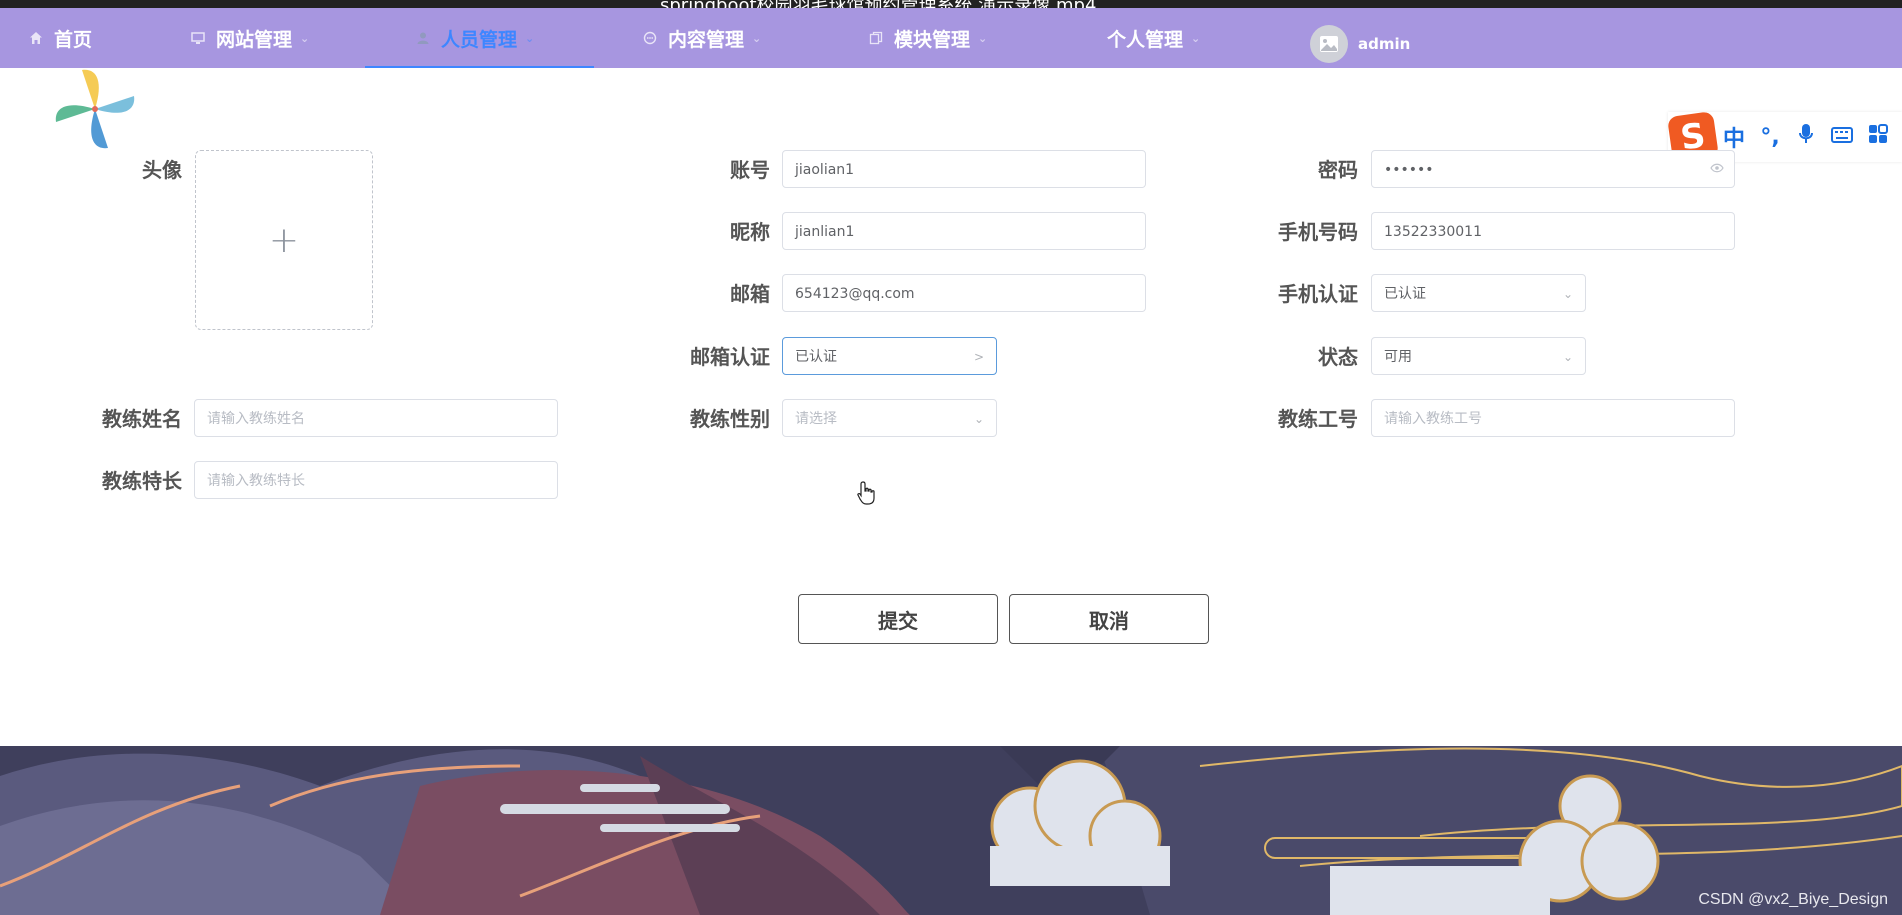  Describe the element at coordinates (73, 39) in the screenshot. I see `nav-label: 首页` at that location.